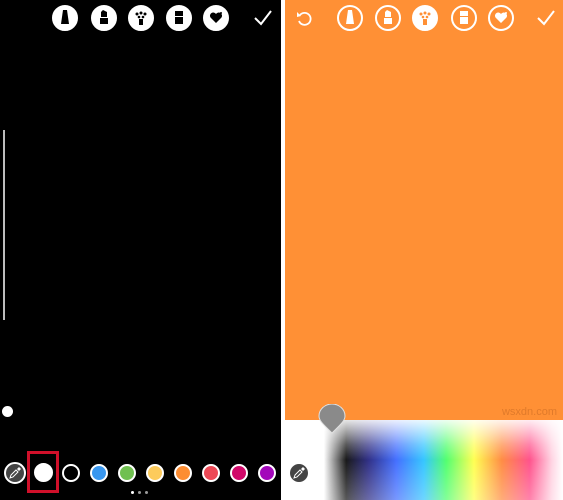 The height and width of the screenshot is (500, 563). What do you see at coordinates (183, 473) in the screenshot?
I see `color-swatch-orange` at bounding box center [183, 473].